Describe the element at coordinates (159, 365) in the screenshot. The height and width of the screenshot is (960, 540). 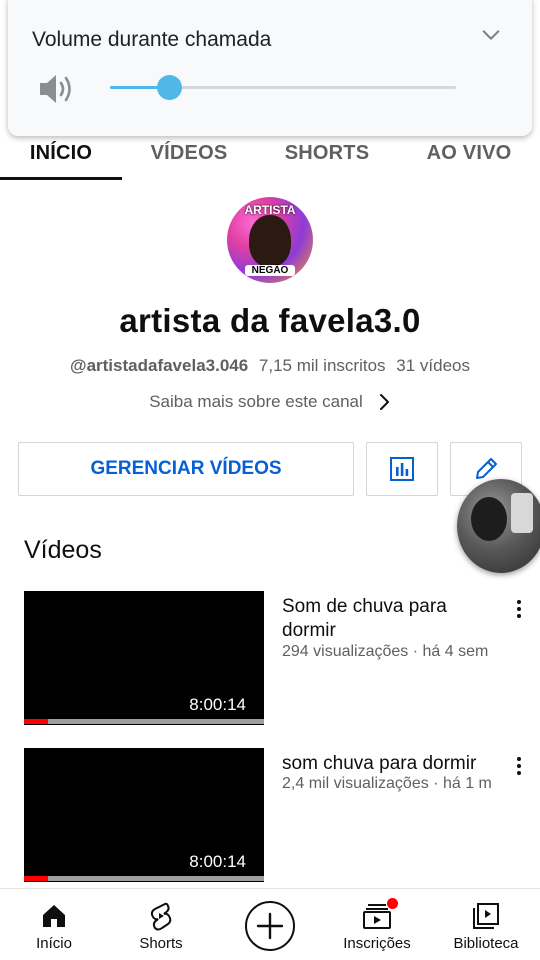
I see `channel-handle: @artistadafavela3.046` at that location.